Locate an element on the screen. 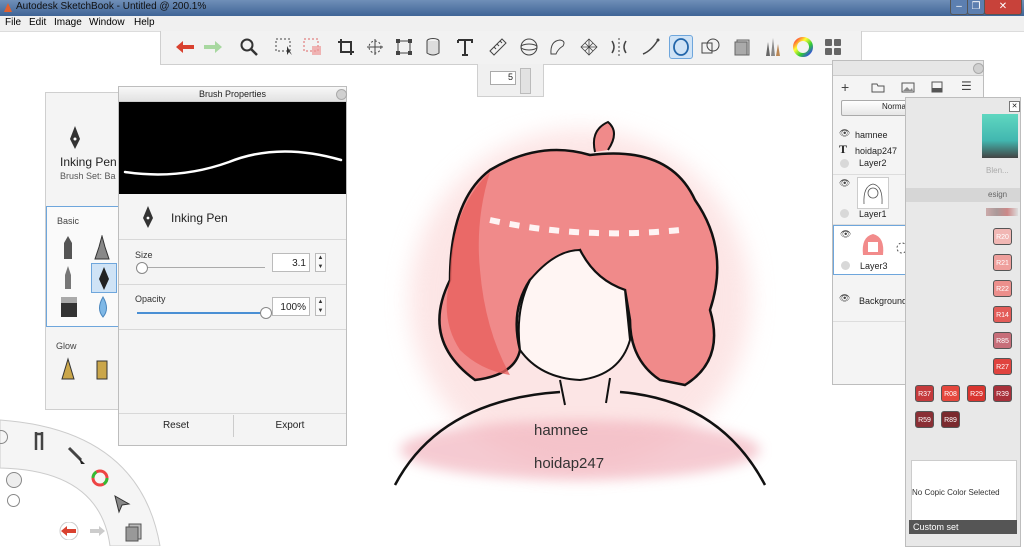  redo-icon is located at coordinates (213, 47).